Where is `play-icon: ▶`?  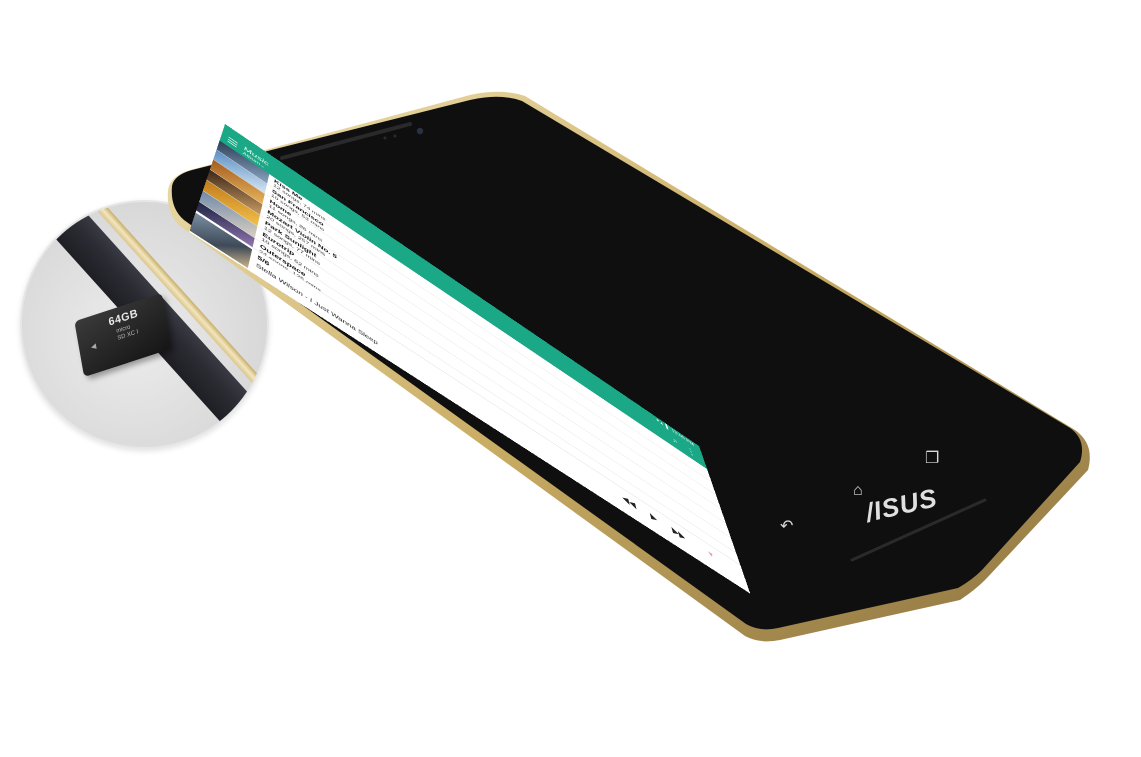 play-icon: ▶ is located at coordinates (653, 518).